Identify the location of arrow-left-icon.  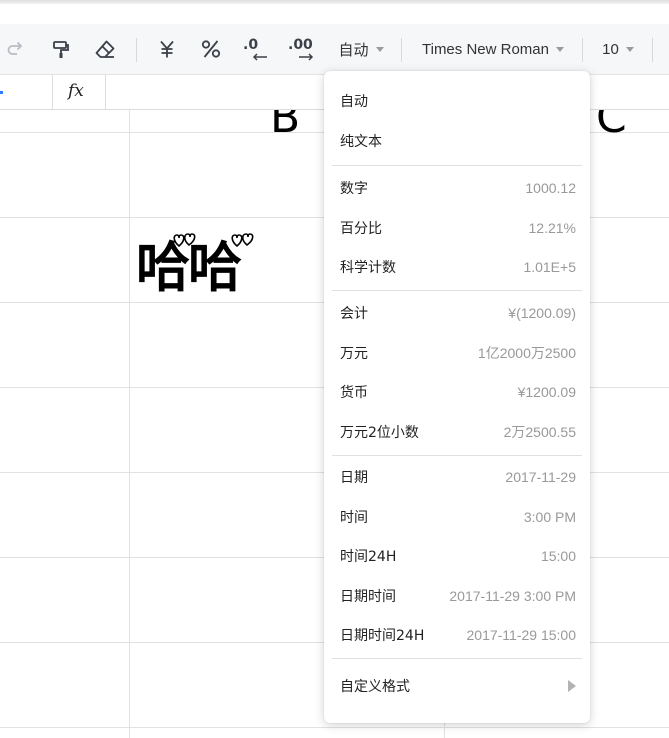
(259, 57).